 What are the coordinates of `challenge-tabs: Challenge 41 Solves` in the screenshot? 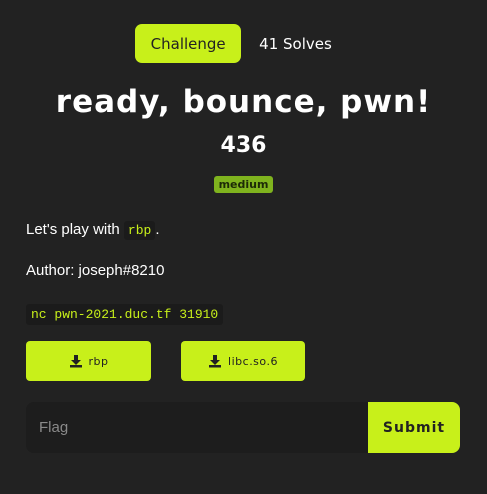 It's located at (243, 43).